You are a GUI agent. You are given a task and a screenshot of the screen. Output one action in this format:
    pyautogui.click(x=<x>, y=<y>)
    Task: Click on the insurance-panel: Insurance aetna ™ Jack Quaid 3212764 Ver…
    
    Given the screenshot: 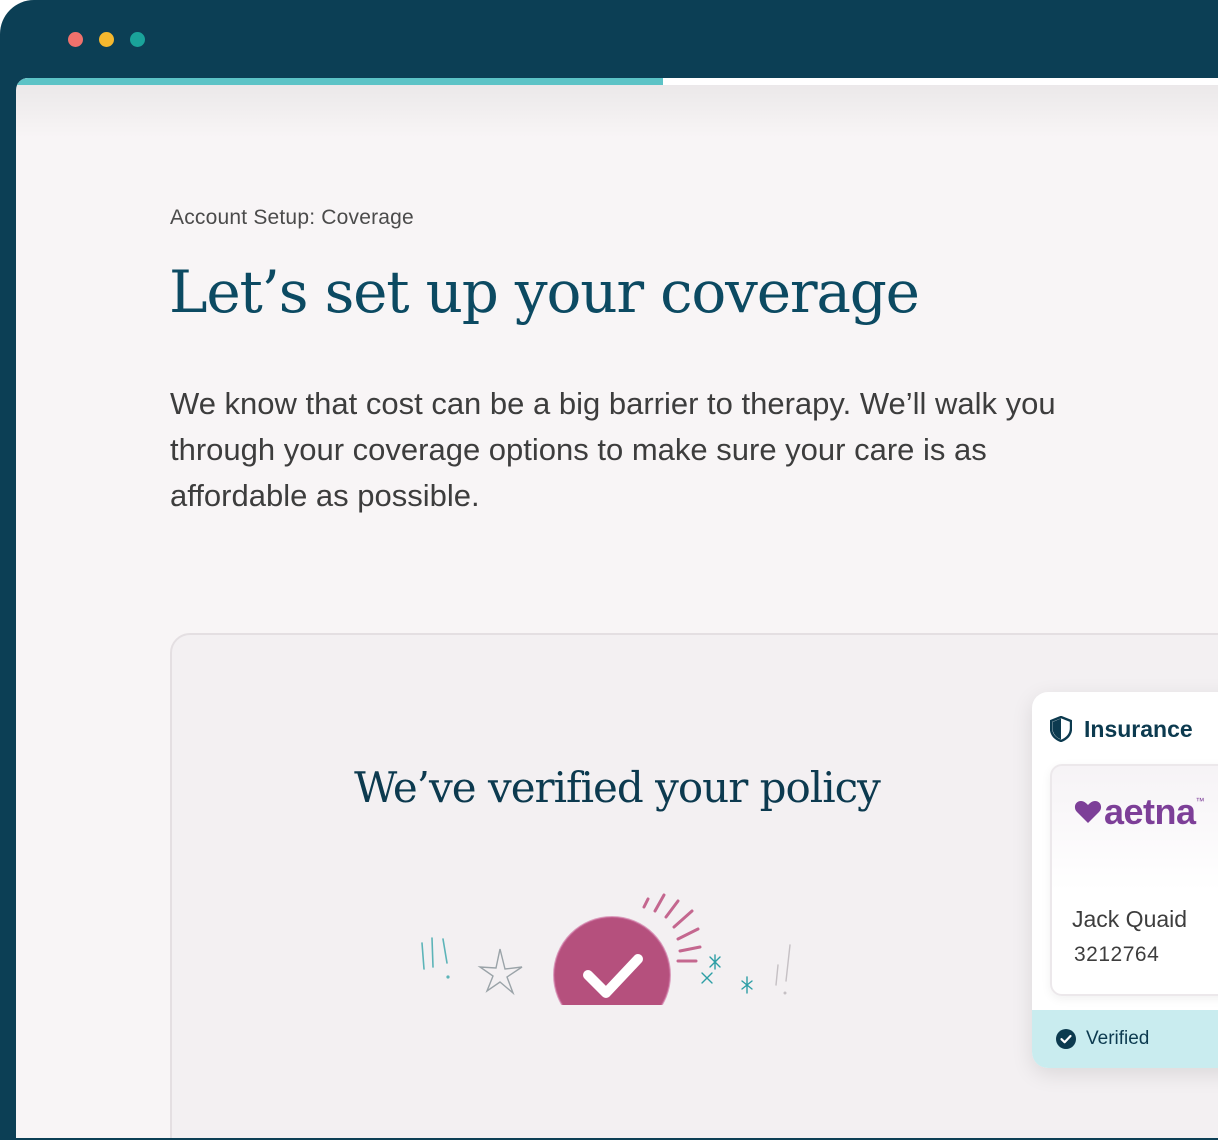 What is the action you would take?
    pyautogui.click(x=1125, y=880)
    